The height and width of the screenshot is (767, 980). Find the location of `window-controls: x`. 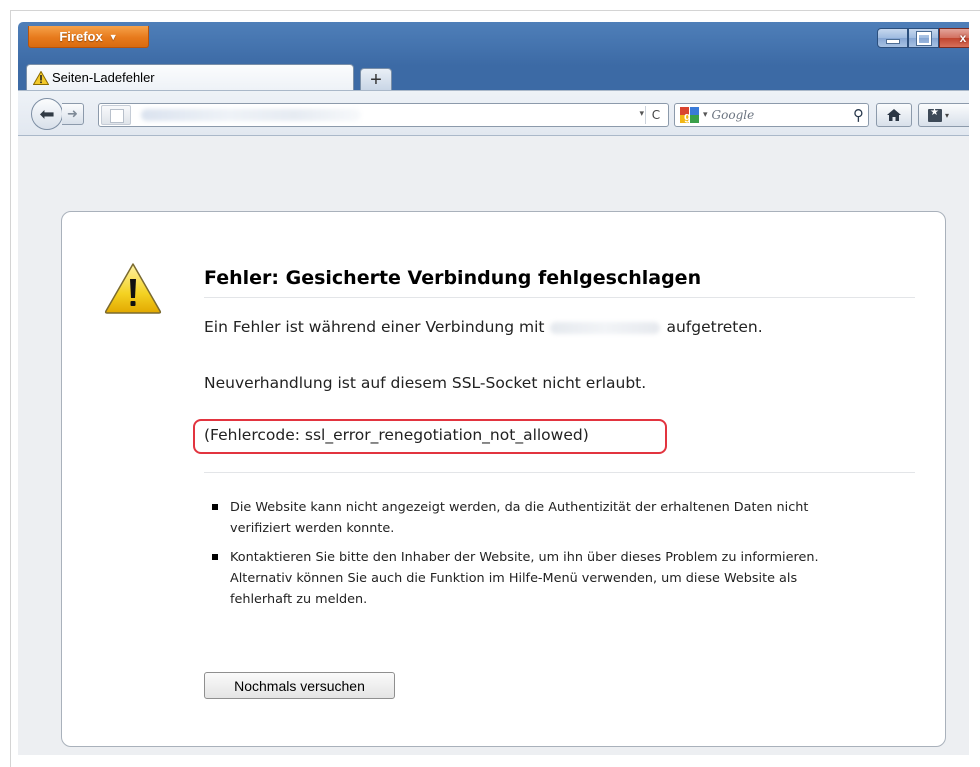

window-controls: x is located at coordinates (923, 38).